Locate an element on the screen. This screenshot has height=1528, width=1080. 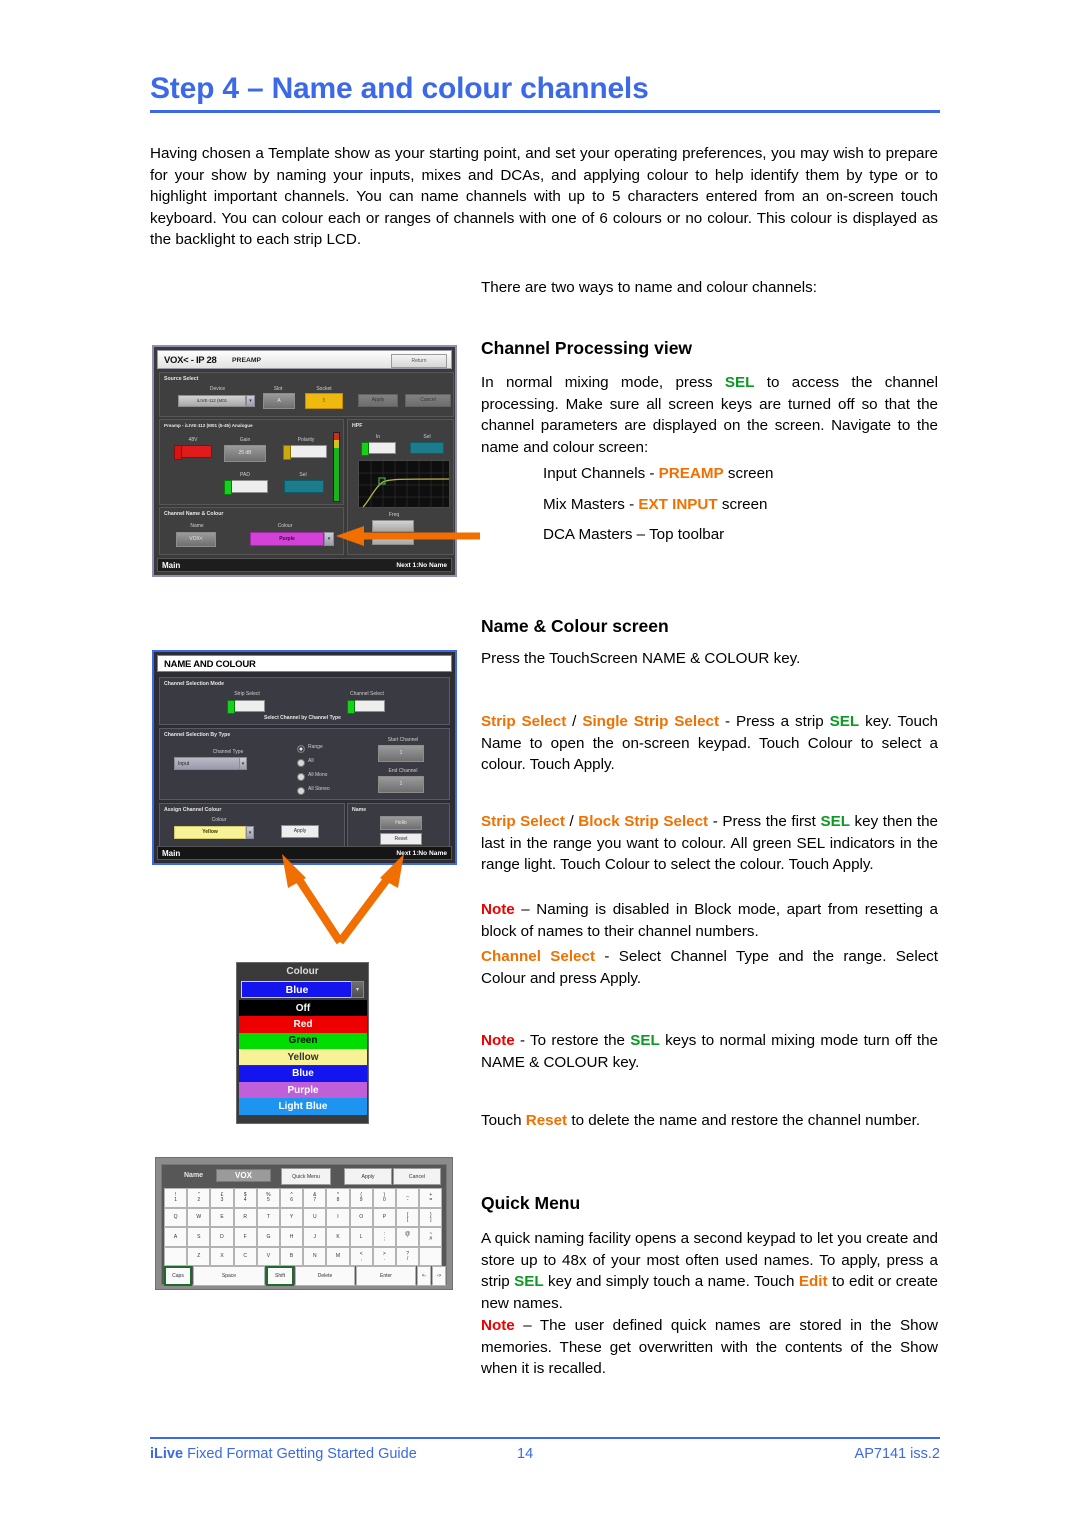
keyboard-key: {[ is located at coordinates (408, 1217).